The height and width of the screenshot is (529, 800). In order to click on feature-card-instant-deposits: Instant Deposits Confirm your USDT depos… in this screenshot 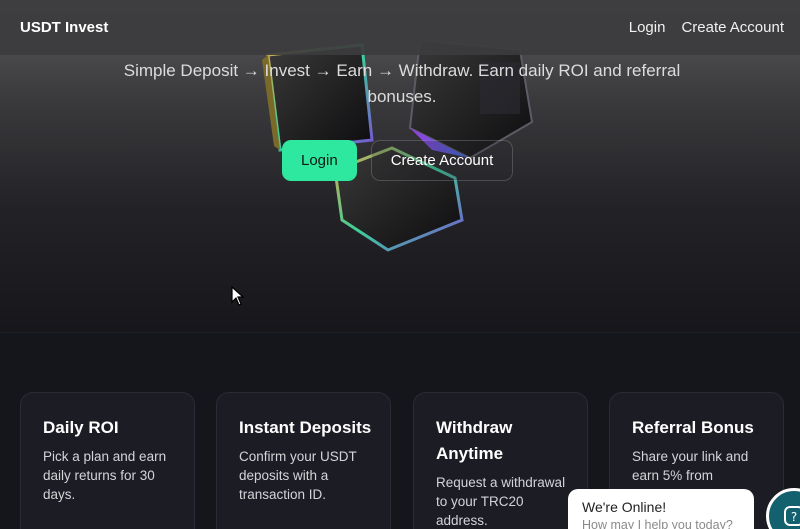, I will do `click(303, 460)`.